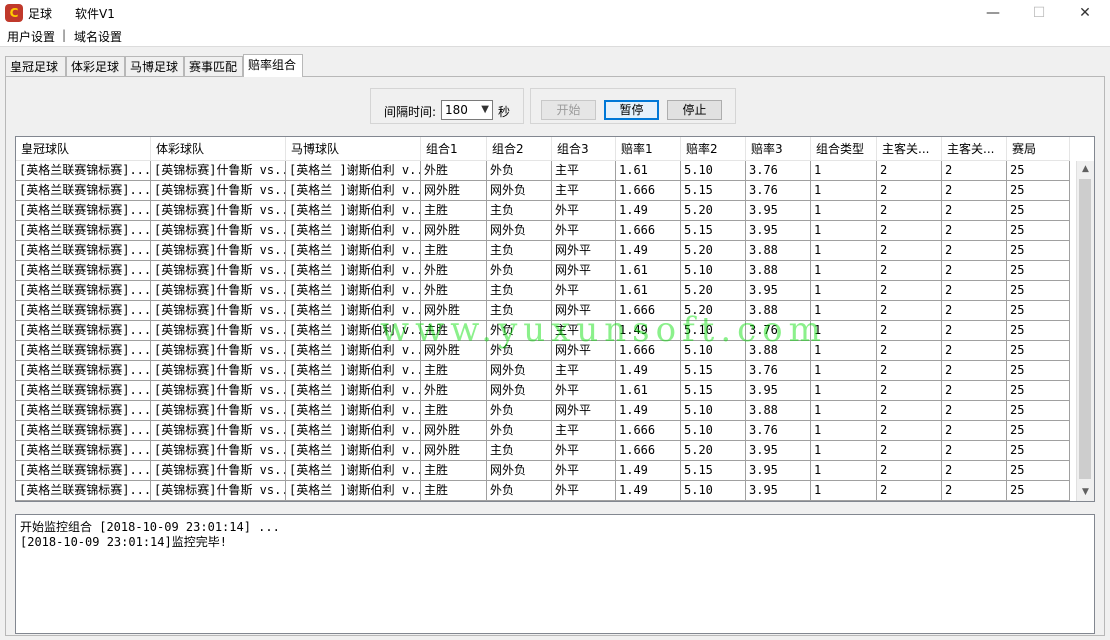  I want to click on app-name: 足球, so click(40, 14).